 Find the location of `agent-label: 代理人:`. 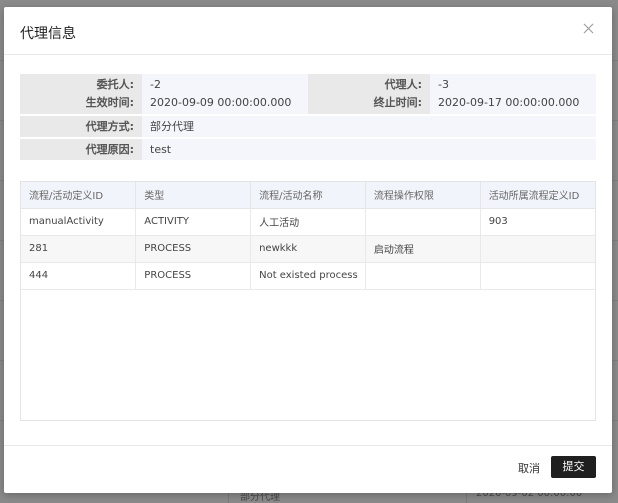

agent-label: 代理人: is located at coordinates (403, 84).